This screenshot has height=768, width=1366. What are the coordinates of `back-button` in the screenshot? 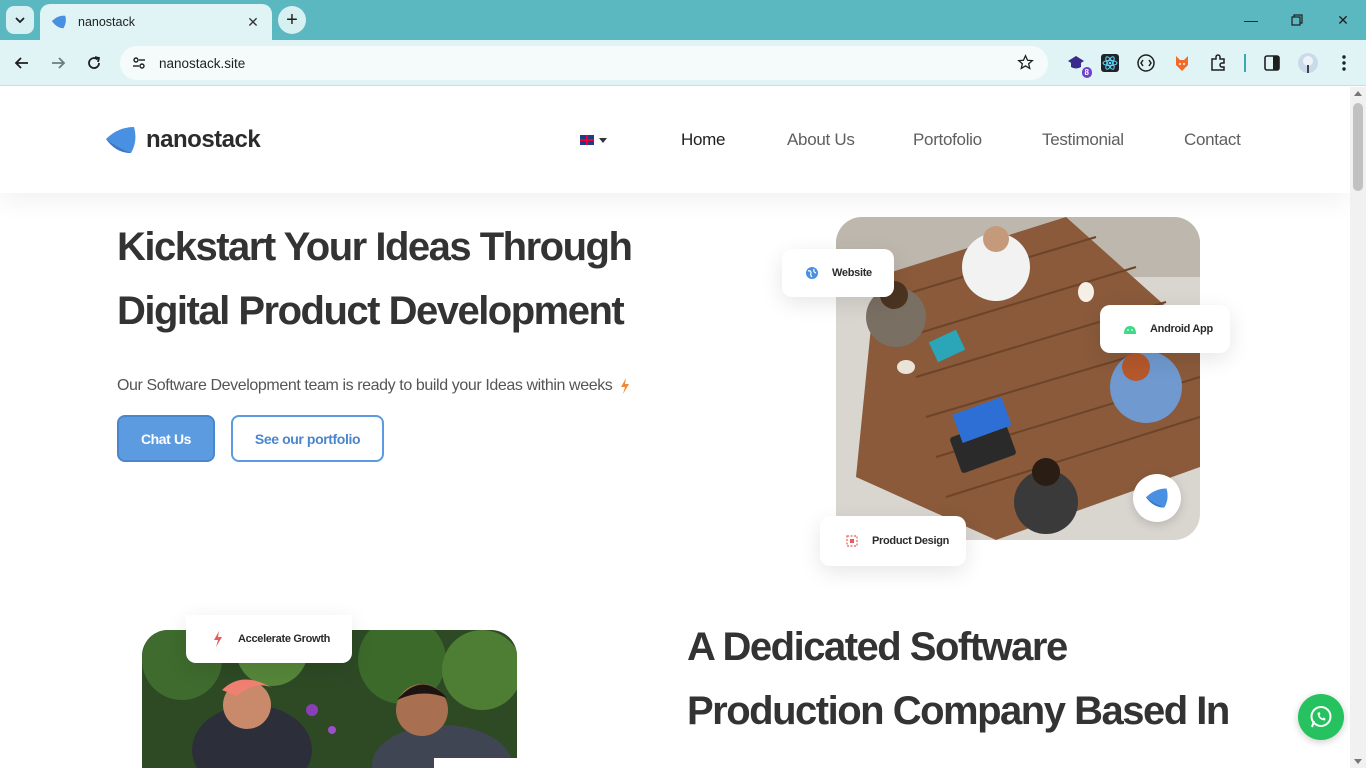 It's located at (22, 63).